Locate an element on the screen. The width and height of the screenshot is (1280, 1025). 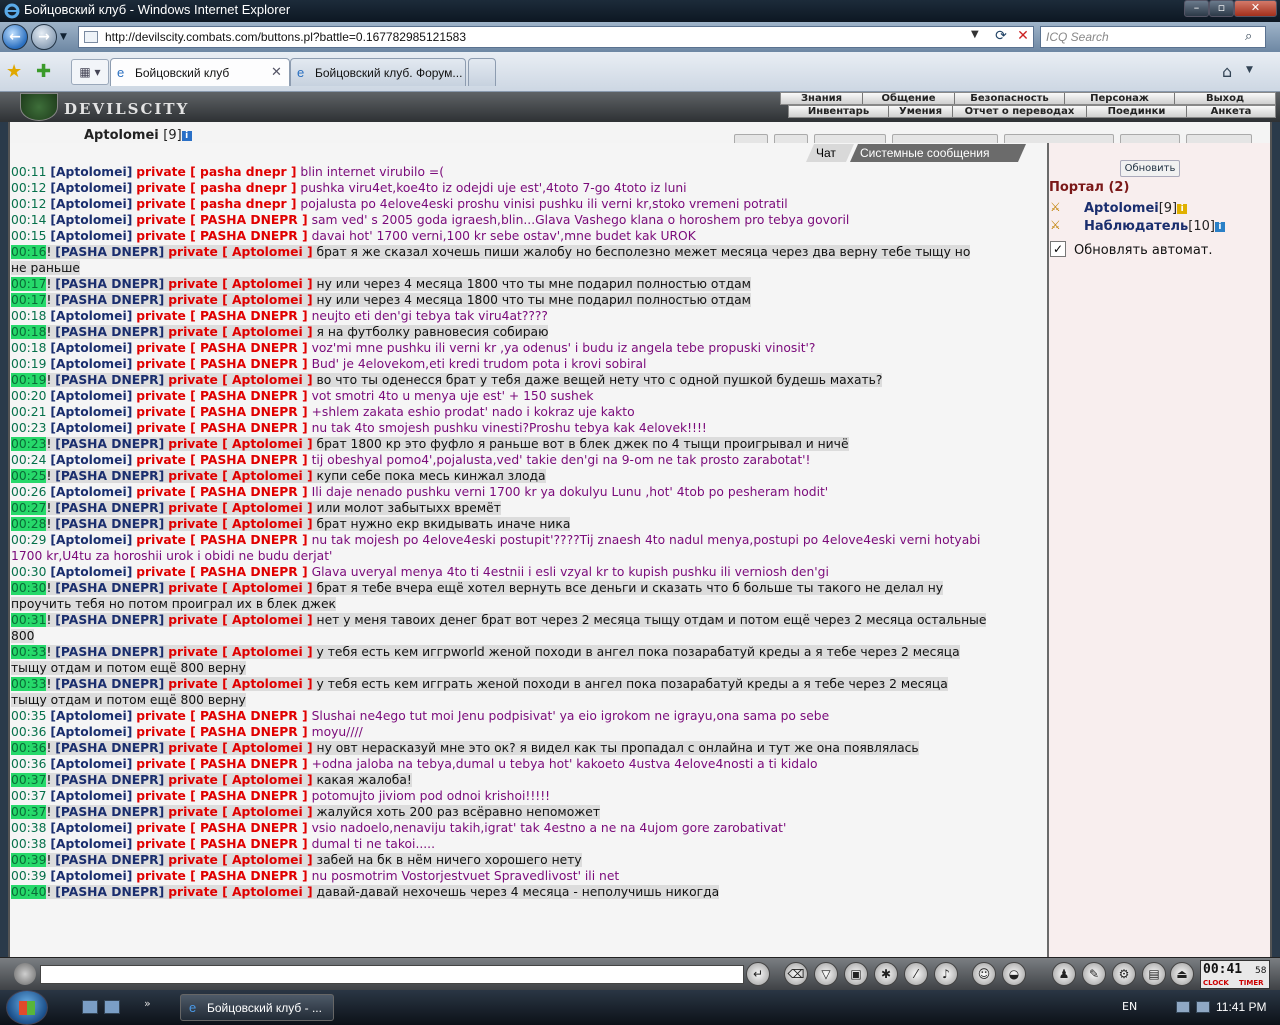
tab-system-messages: Системные сообщения is located at coordinates (938, 153).